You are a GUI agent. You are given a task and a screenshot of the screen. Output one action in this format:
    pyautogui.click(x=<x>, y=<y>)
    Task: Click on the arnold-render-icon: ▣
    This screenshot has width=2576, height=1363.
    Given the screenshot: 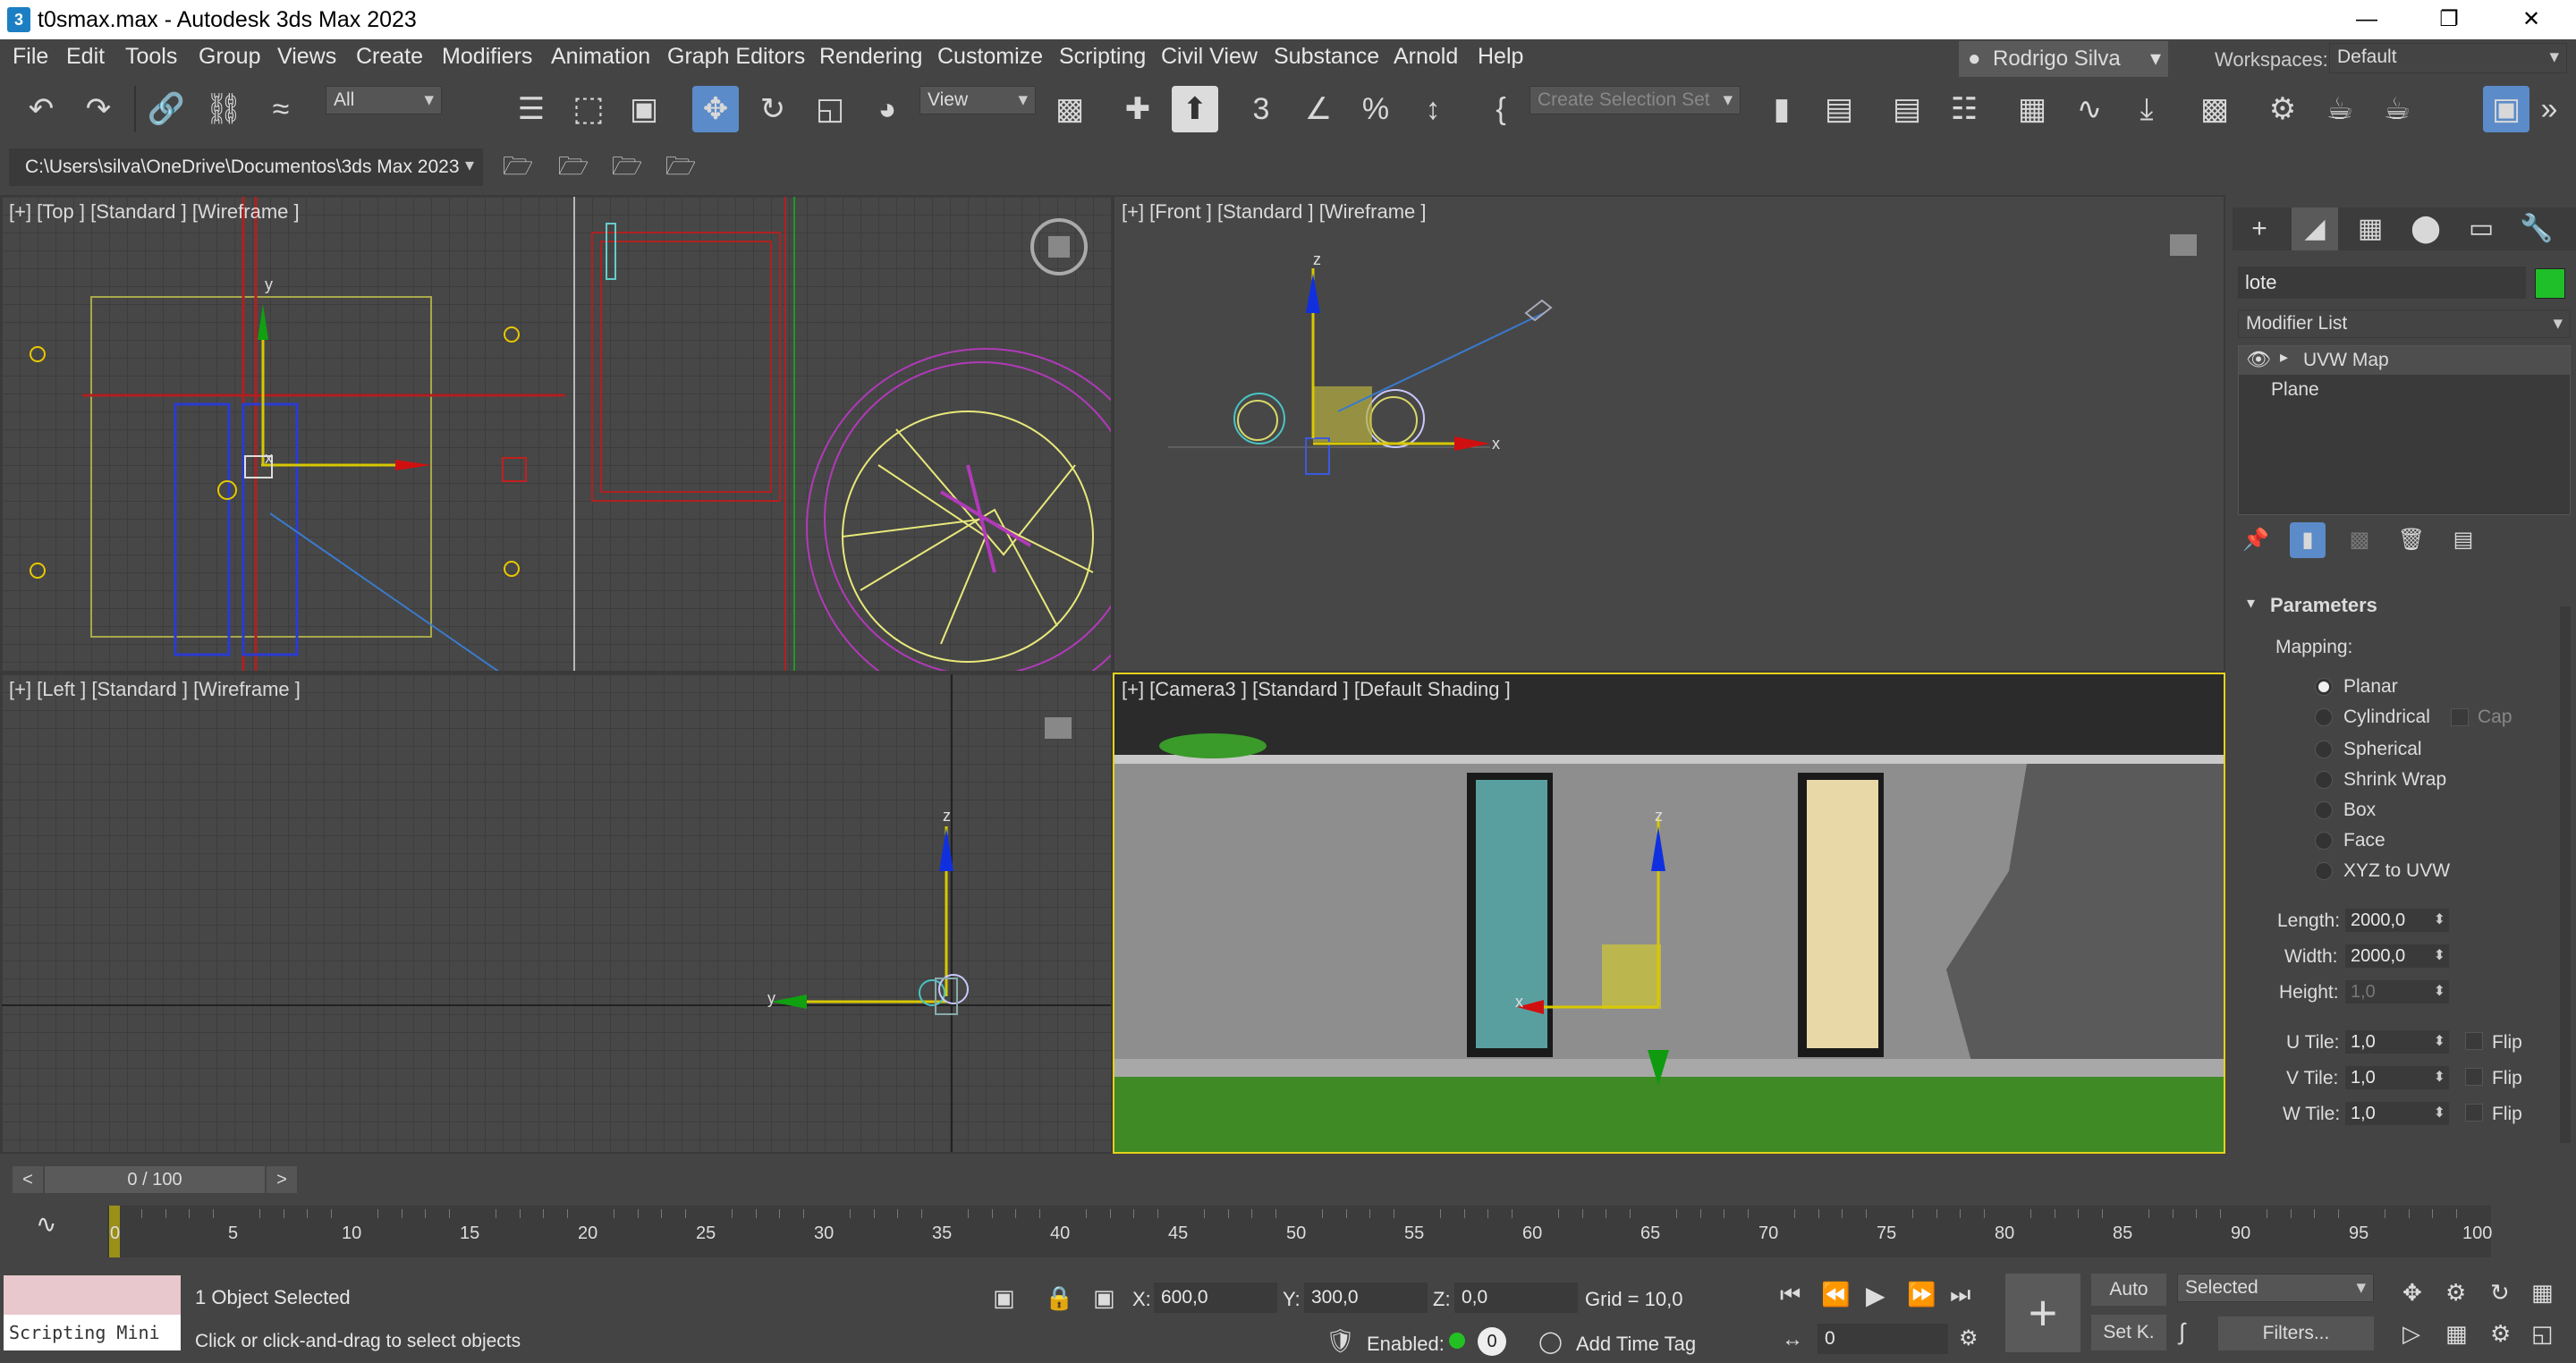 What is the action you would take?
    pyautogui.click(x=2506, y=109)
    